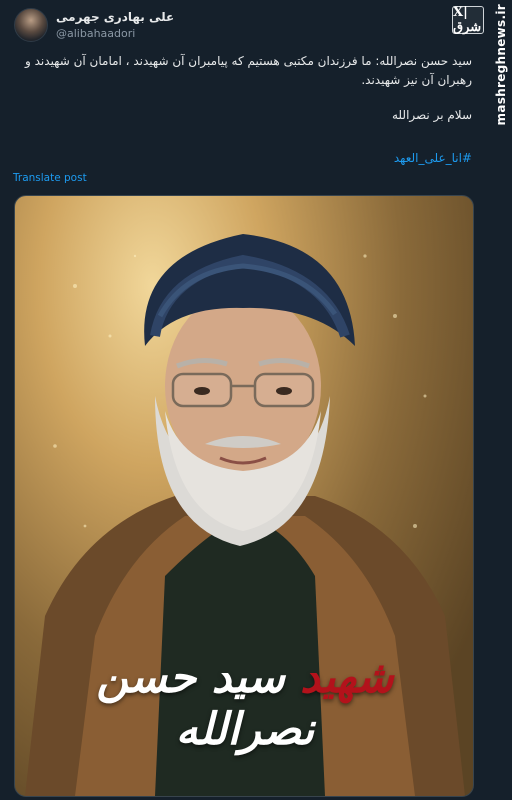 This screenshot has height=800, width=512. I want to click on display-name: علی بهادری جهرمی, so click(115, 17).